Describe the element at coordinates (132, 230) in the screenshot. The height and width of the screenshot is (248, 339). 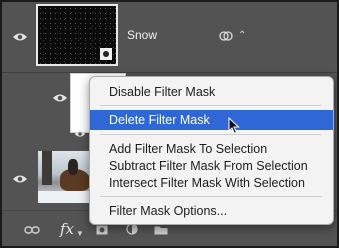
I see `adjustment-layer-icon` at that location.